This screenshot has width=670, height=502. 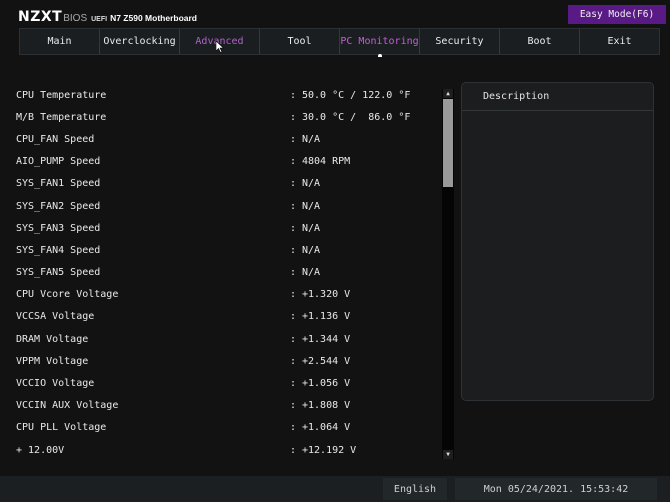 I want to click on item-value: +1.136 V, so click(x=326, y=317).